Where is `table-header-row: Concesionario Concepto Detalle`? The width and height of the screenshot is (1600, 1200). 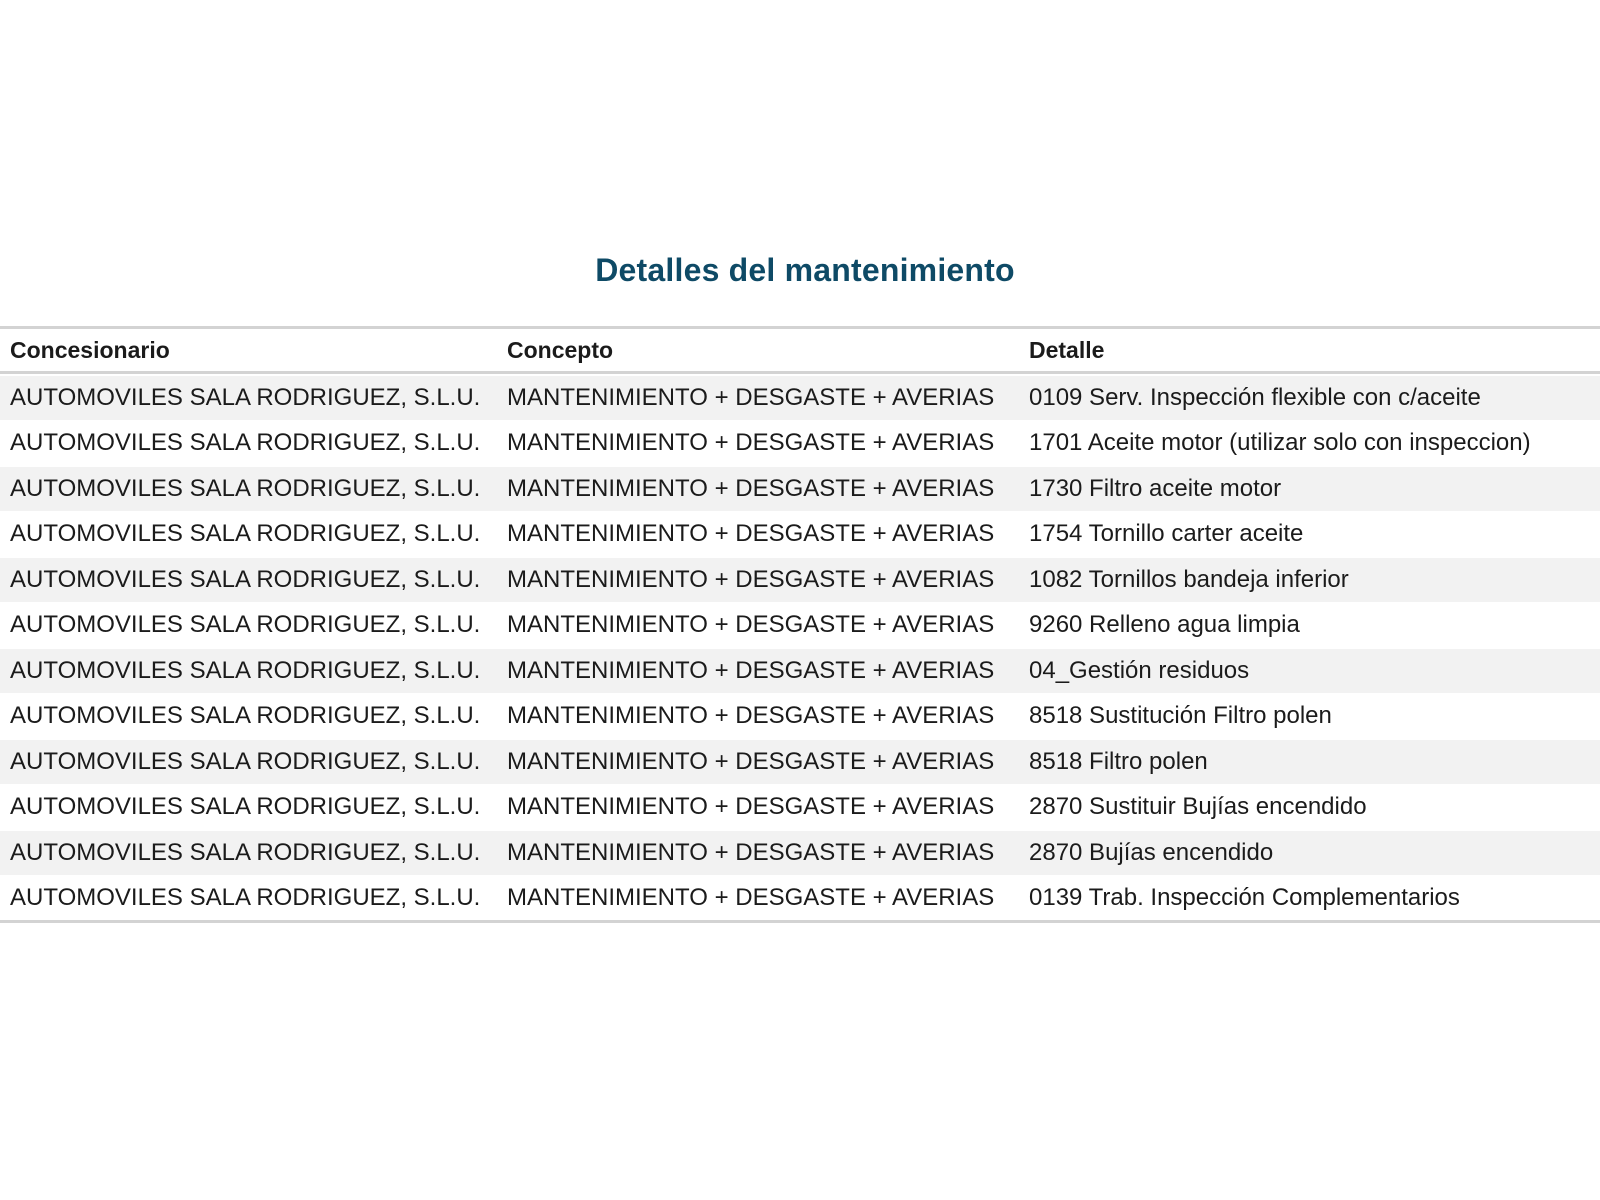 table-header-row: Concesionario Concepto Detalle is located at coordinates (800, 351).